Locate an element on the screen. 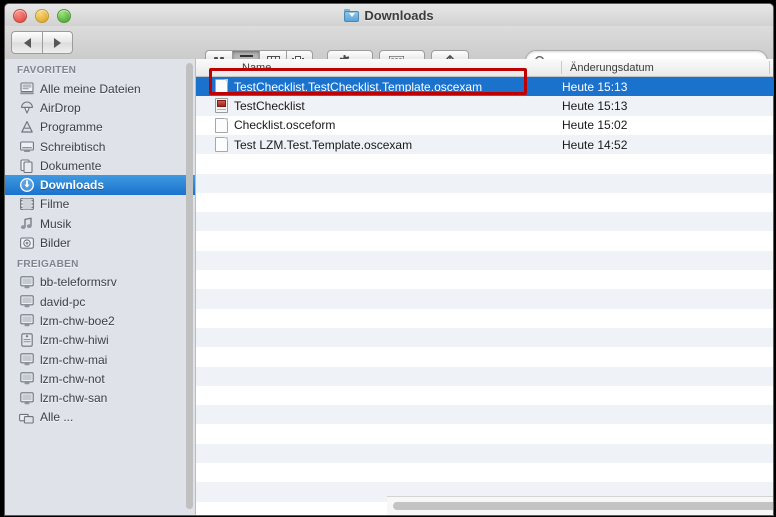  chevron-left-icon is located at coordinates (27, 42).